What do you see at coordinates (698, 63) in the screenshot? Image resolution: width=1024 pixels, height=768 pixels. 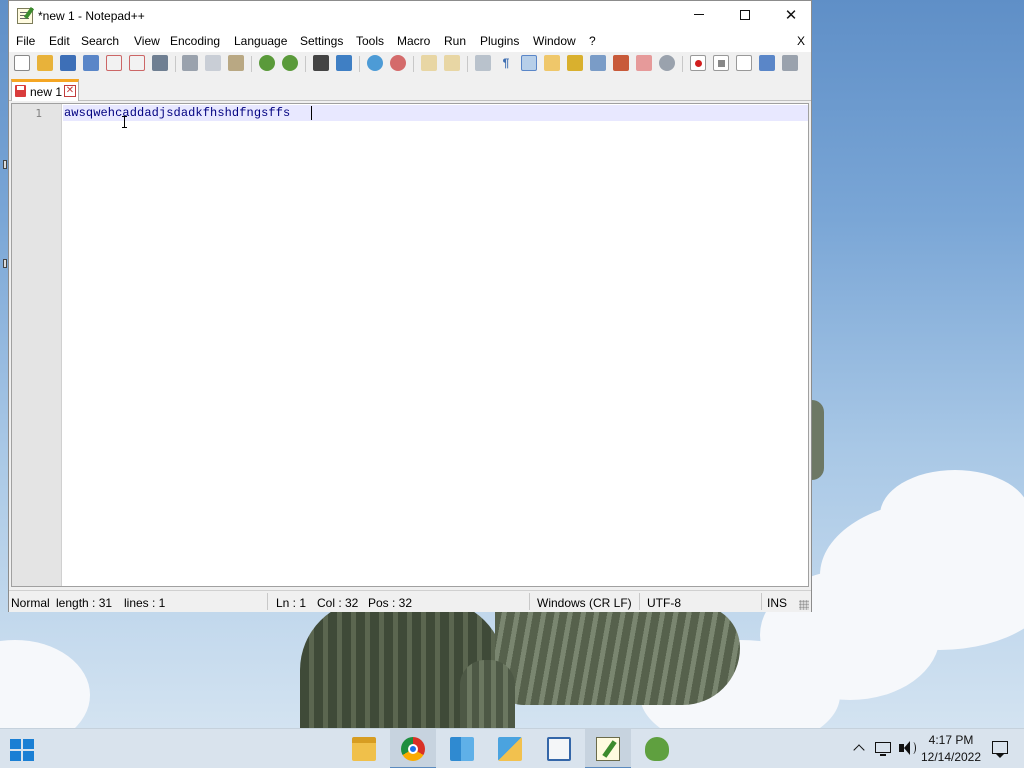 I see `record-macro-icon` at bounding box center [698, 63].